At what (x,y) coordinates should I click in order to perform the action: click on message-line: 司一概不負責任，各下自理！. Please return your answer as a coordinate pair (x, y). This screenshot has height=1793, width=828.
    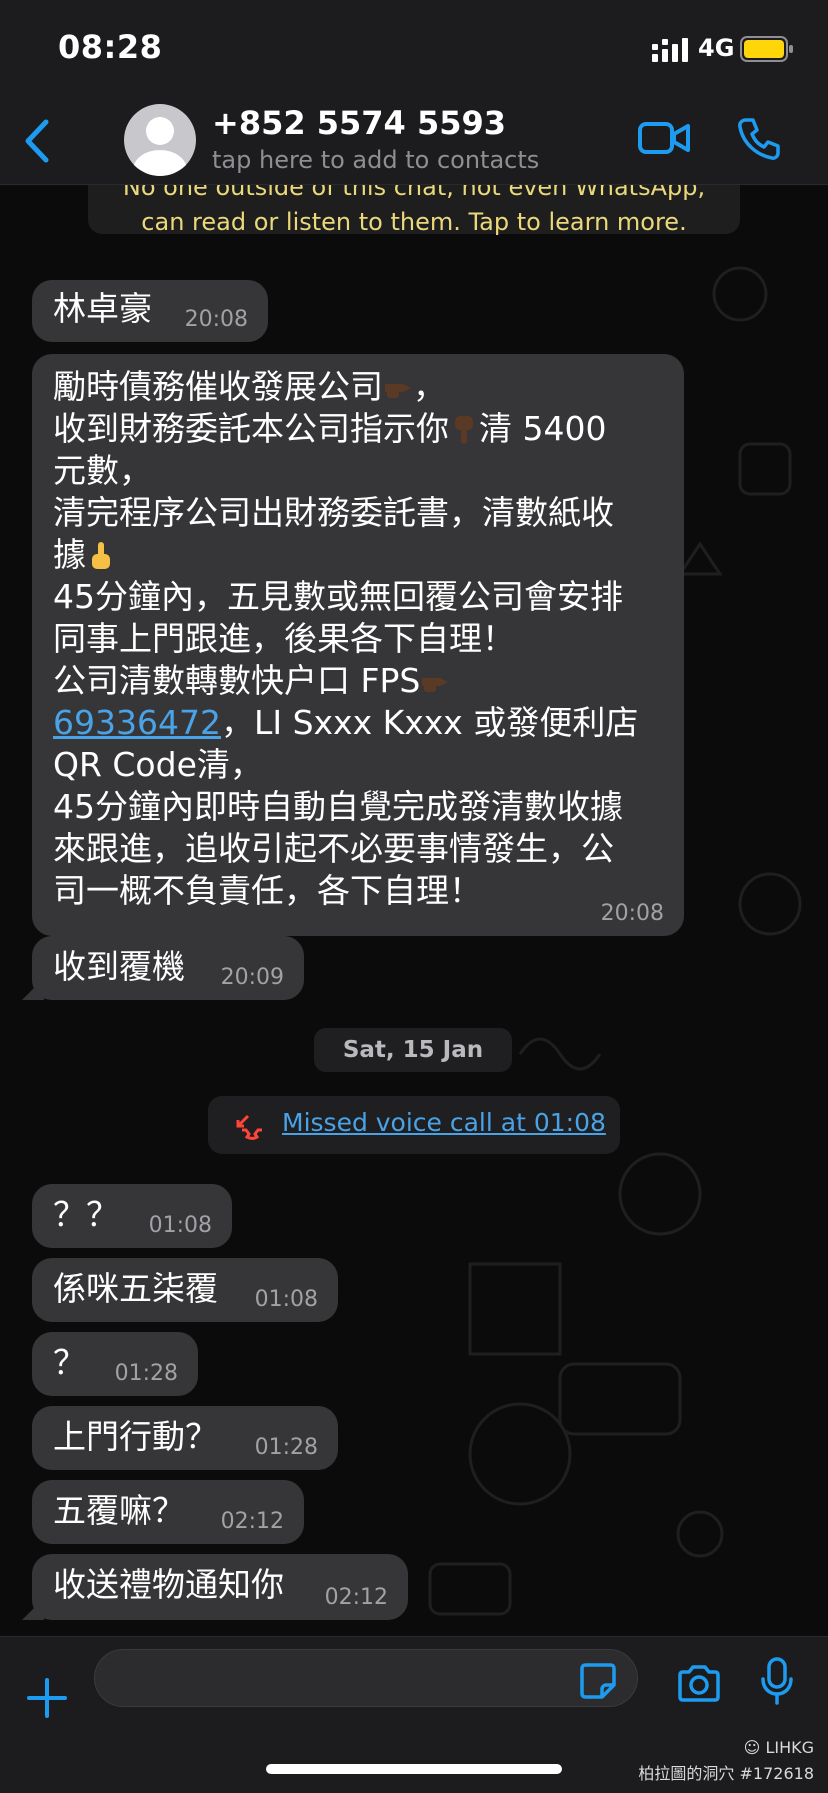
    Looking at the image, I should click on (267, 890).